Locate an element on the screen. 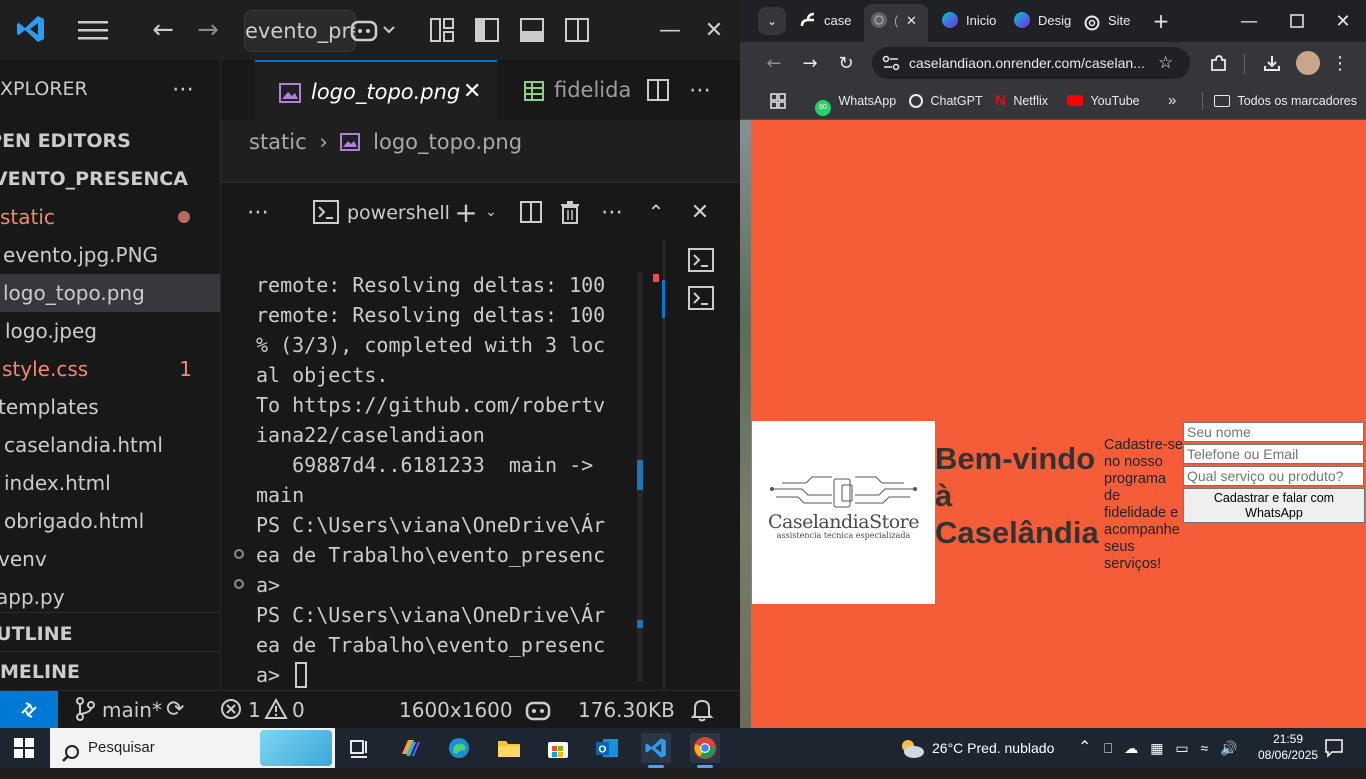  taskbar-search: Pesquisar is located at coordinates (192, 748).